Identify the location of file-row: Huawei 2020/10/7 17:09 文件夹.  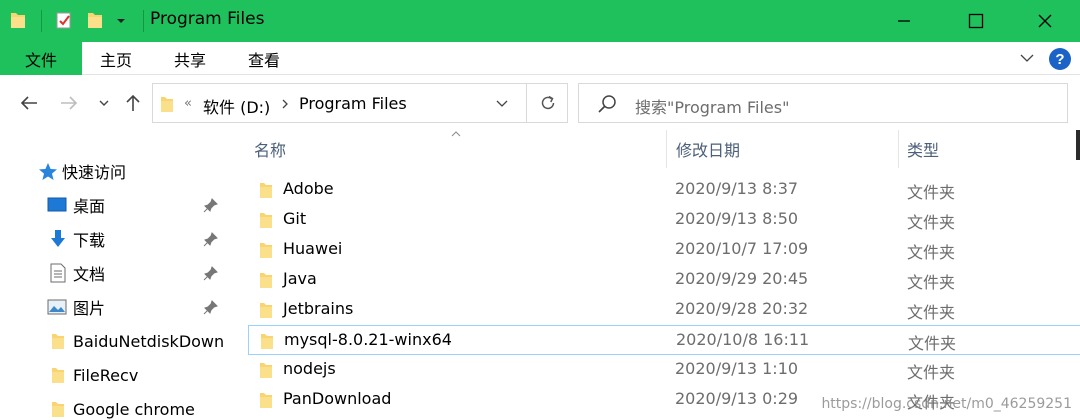
(664, 250).